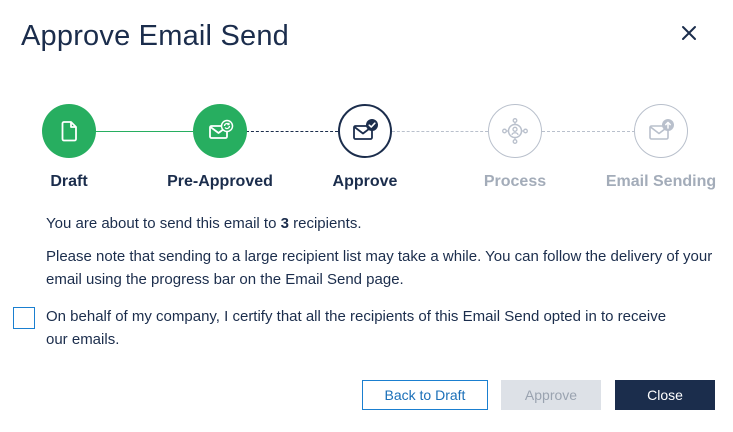  I want to click on summary-prefix: You are about to send this email to, so click(163, 223).